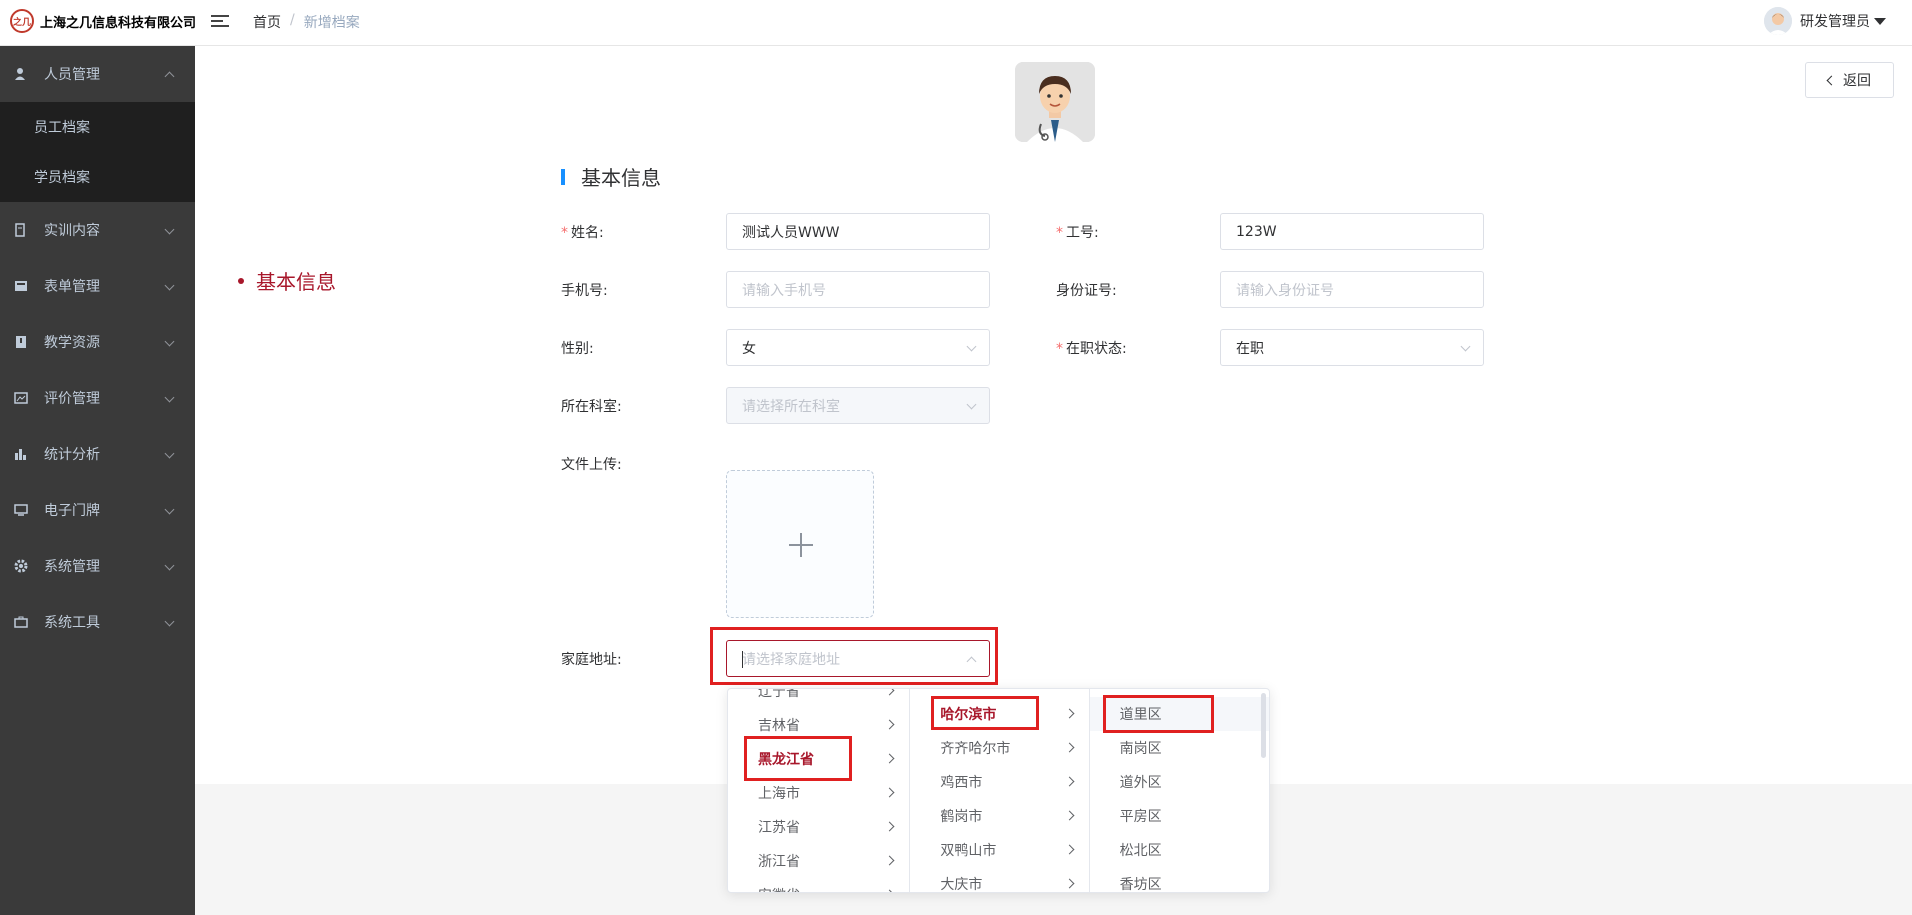 The height and width of the screenshot is (915, 1912). What do you see at coordinates (72, 455) in the screenshot?
I see `sidebar-item-label: 统计分析` at bounding box center [72, 455].